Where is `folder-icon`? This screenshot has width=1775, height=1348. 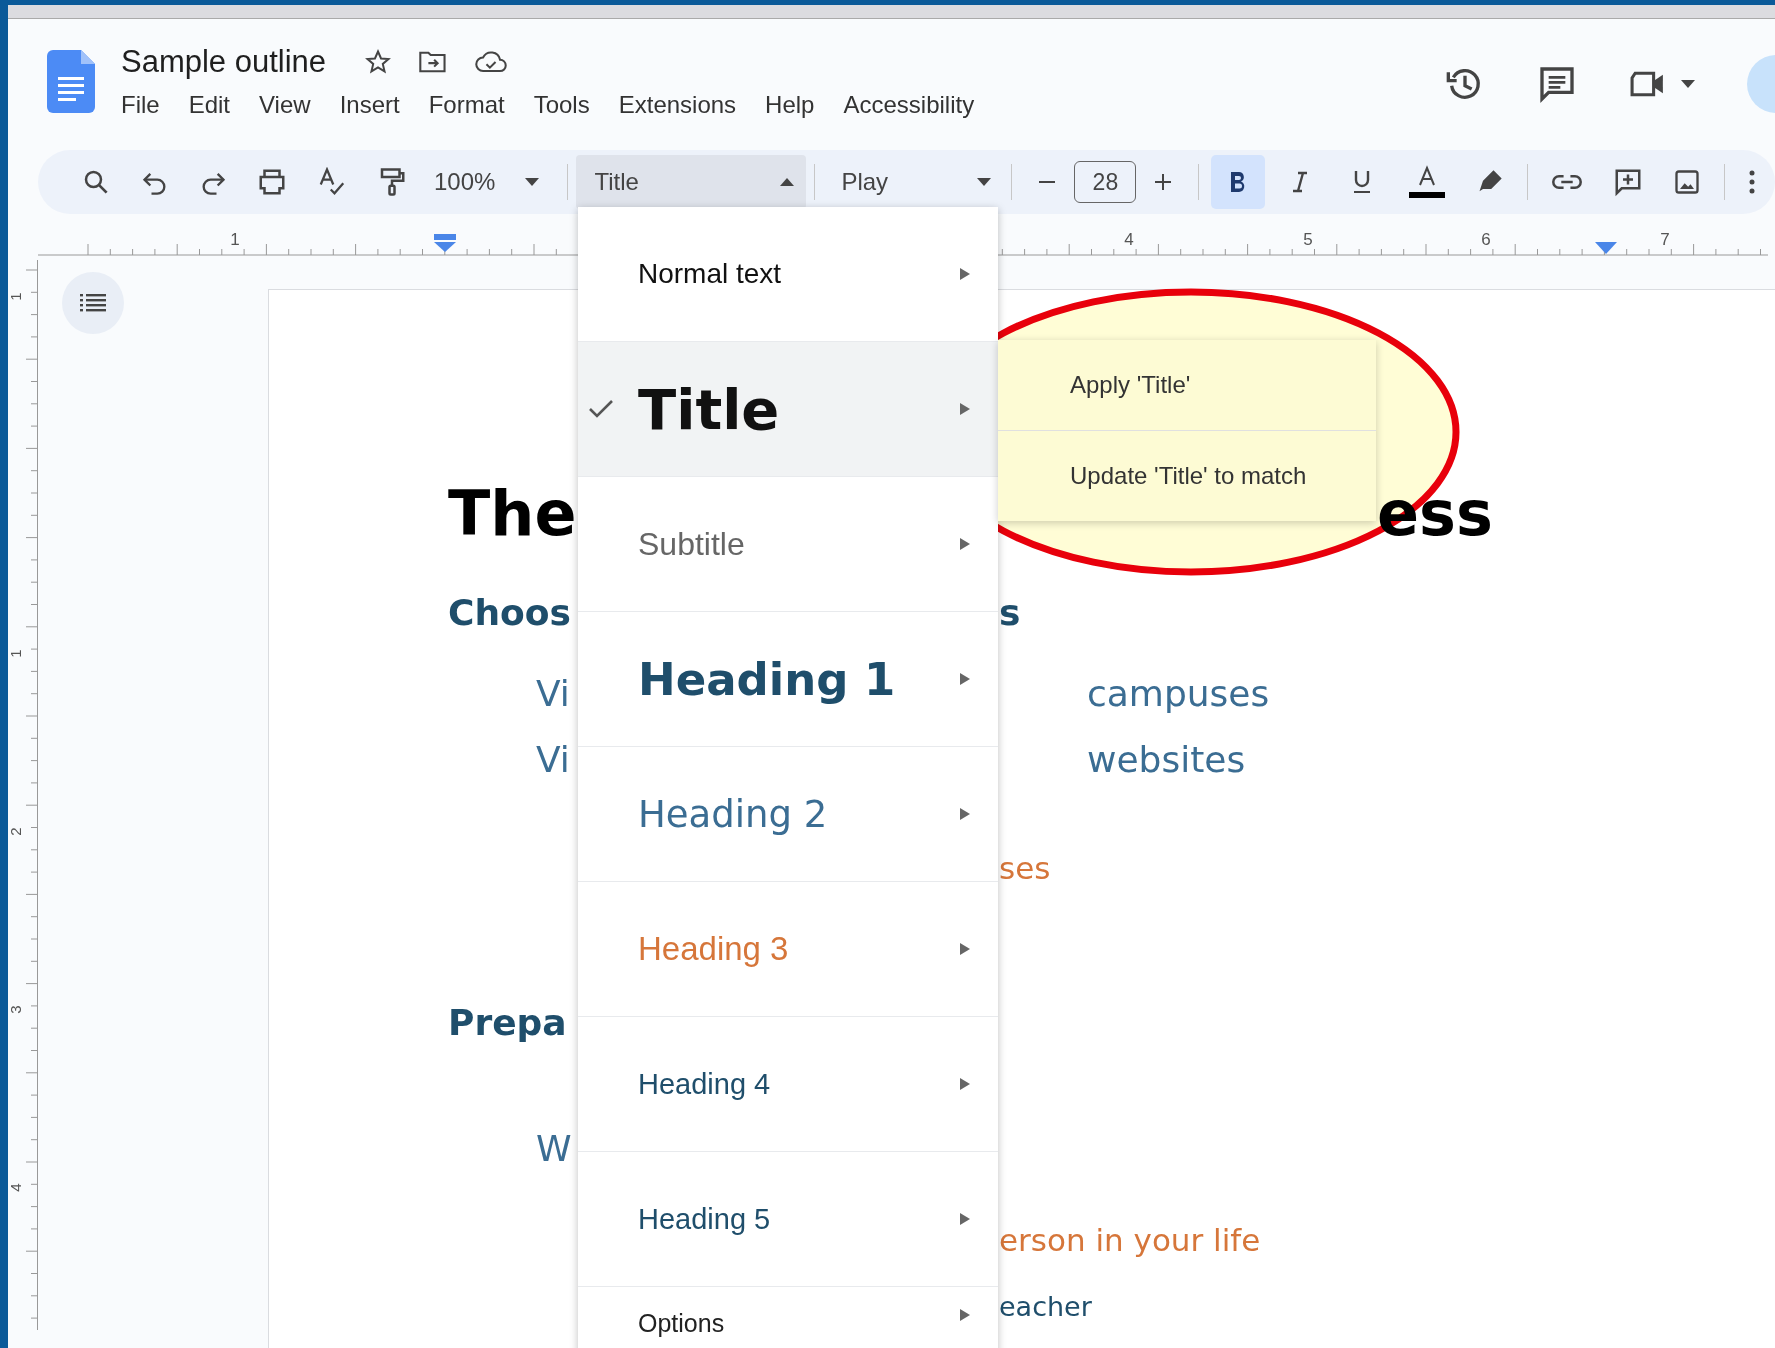 folder-icon is located at coordinates (433, 62).